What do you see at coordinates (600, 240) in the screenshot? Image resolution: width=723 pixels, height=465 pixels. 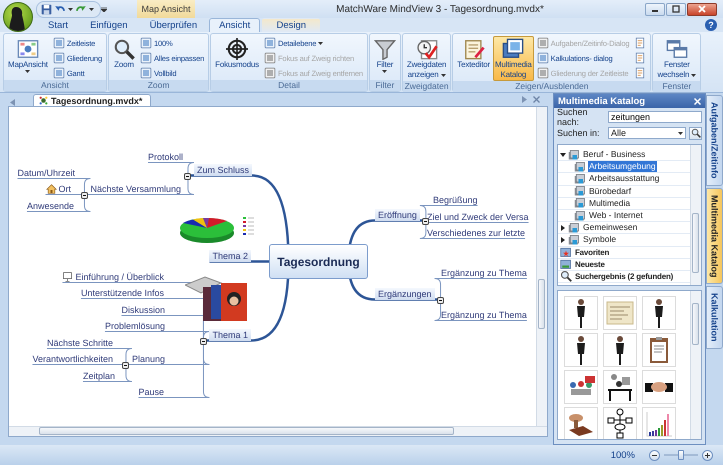 I see `catalog-tree-item: Symbole` at bounding box center [600, 240].